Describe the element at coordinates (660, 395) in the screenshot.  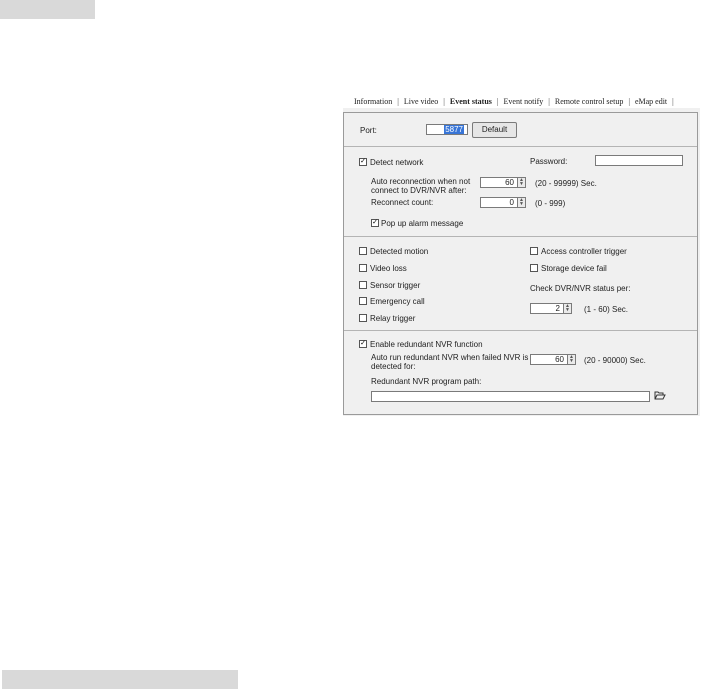
I see `folder-open-icon` at that location.